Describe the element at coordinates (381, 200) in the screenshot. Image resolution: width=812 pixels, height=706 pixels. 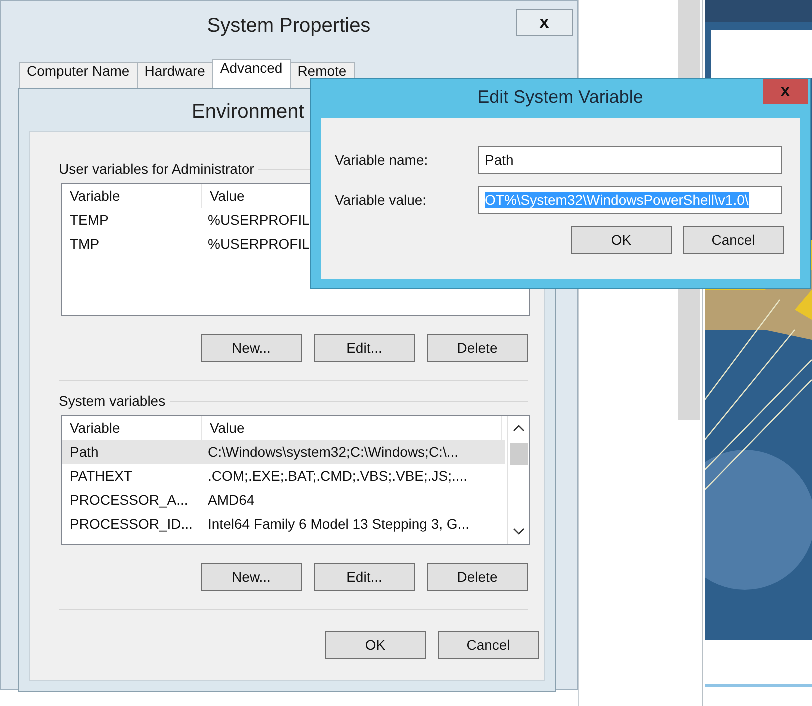
I see `field-label: Variable value:` at that location.